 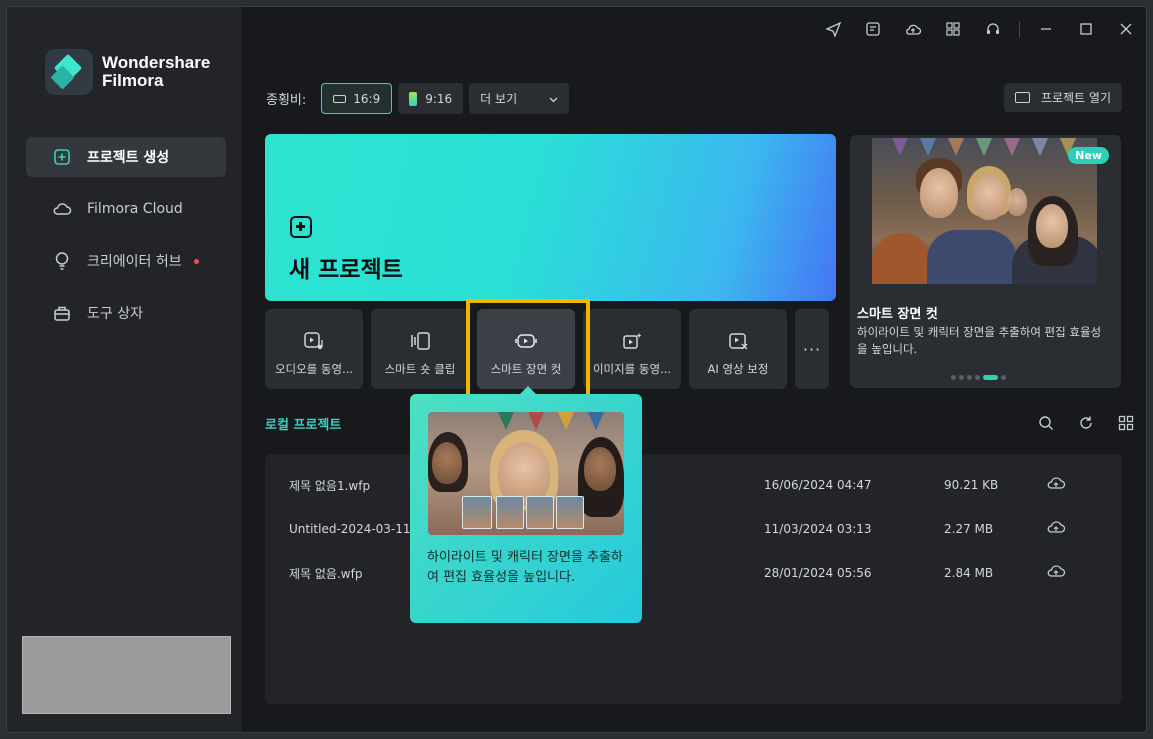 What do you see at coordinates (1019, 29) in the screenshot?
I see `titlebar-separator` at bounding box center [1019, 29].